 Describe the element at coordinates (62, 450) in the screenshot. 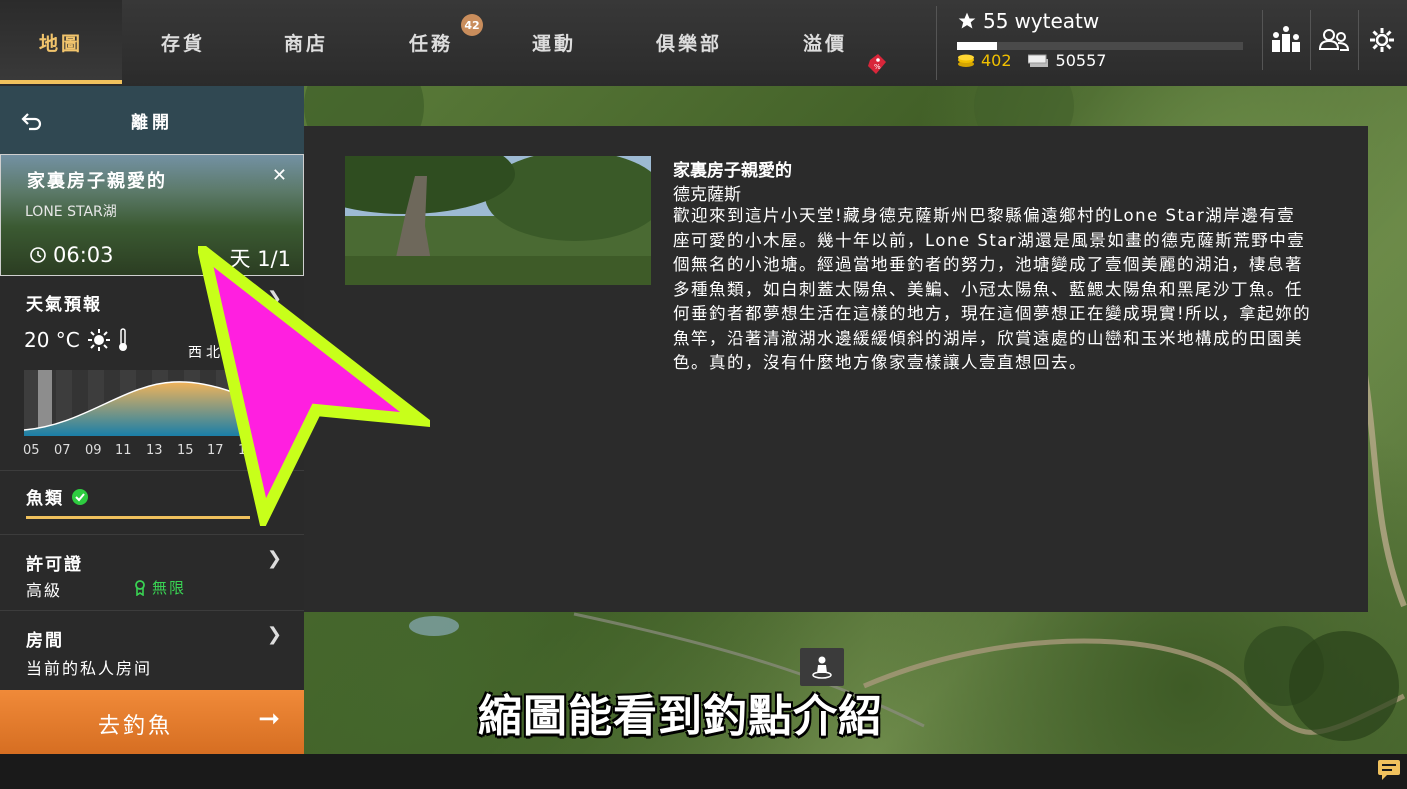

I see `forecast-hour: 07` at that location.